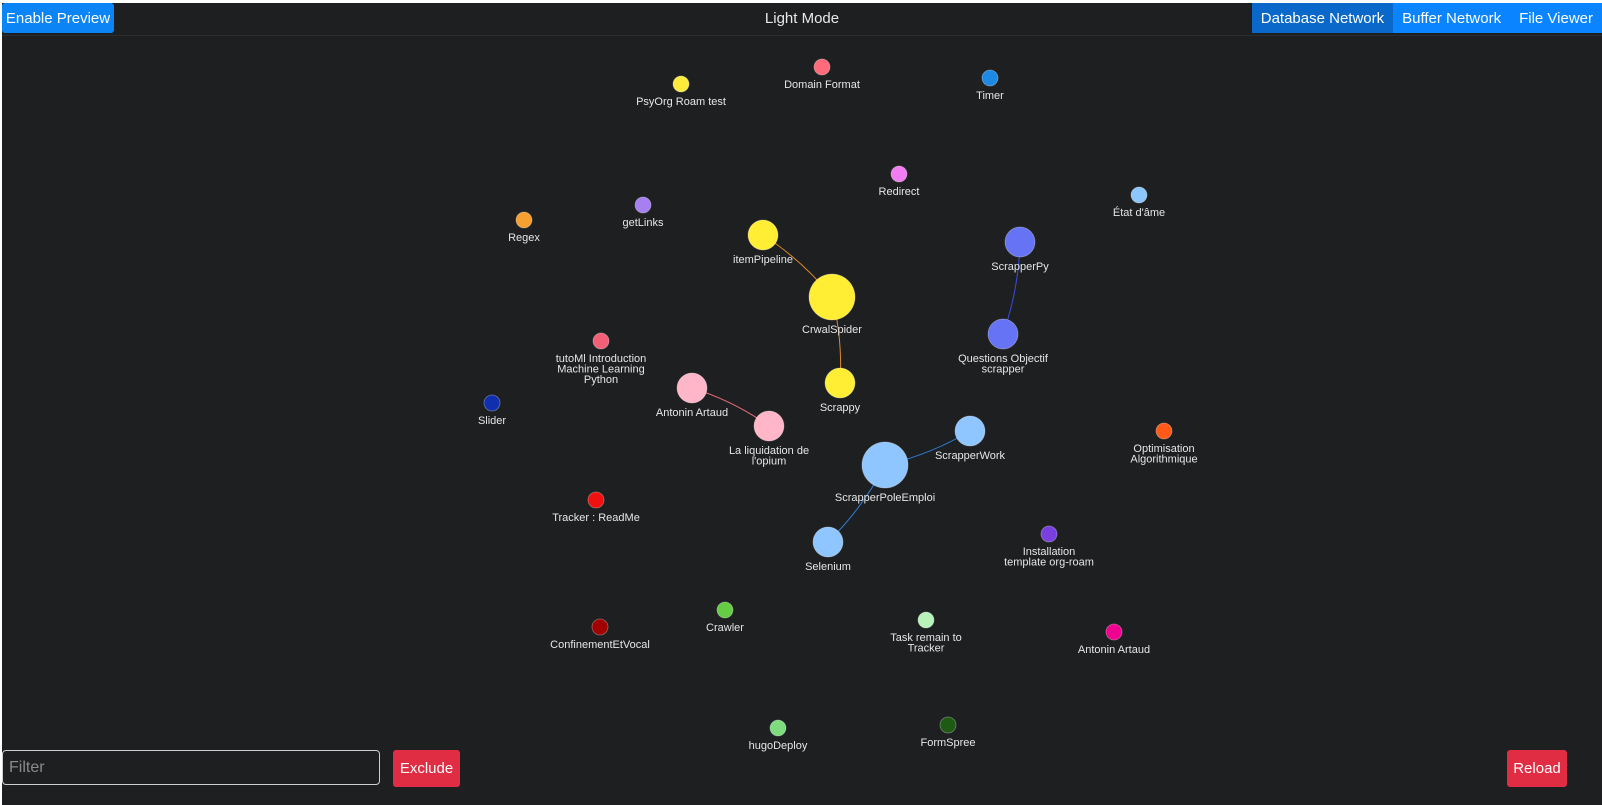 This screenshot has height=805, width=1602. I want to click on graph-node-formspree: FormSpree, so click(948, 732).